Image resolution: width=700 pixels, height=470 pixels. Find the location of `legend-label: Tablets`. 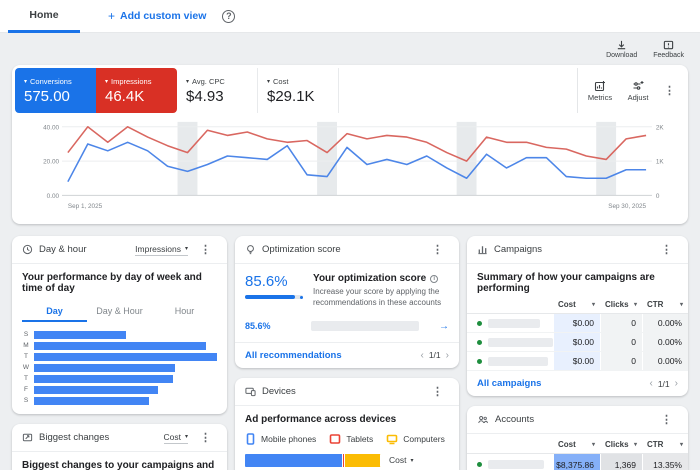

legend-label: Tablets is located at coordinates (360, 438).